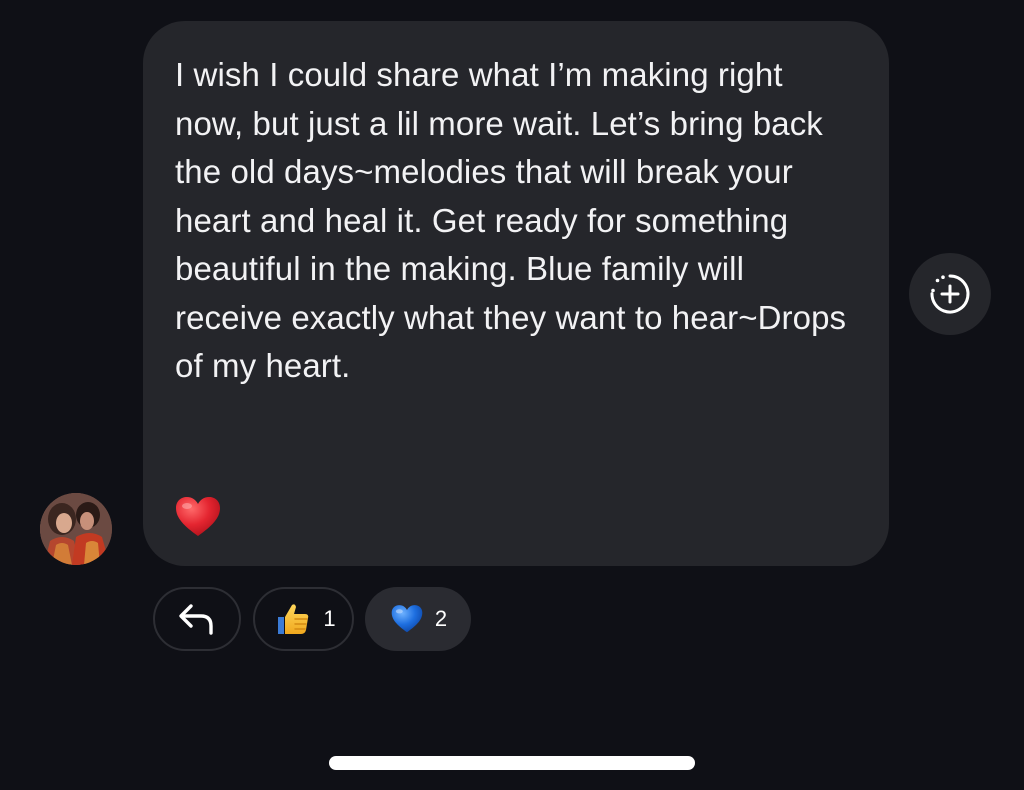 The image size is (1024, 790). What do you see at coordinates (441, 618) in the screenshot?
I see `blue-heart-count: 2` at bounding box center [441, 618].